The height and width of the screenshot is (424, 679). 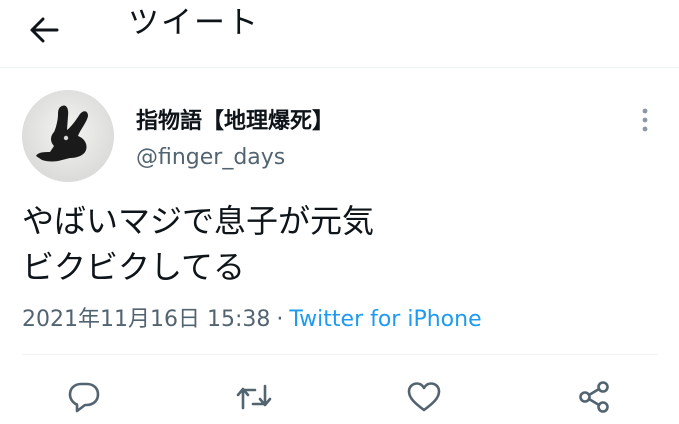 What do you see at coordinates (194, 23) in the screenshot?
I see `page-title: ツイート` at bounding box center [194, 23].